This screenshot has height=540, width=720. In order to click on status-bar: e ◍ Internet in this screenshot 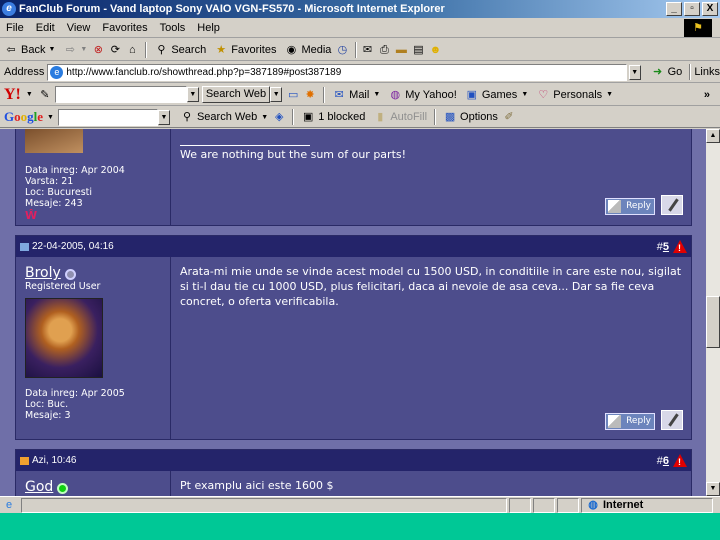, I will do `click(360, 504)`.